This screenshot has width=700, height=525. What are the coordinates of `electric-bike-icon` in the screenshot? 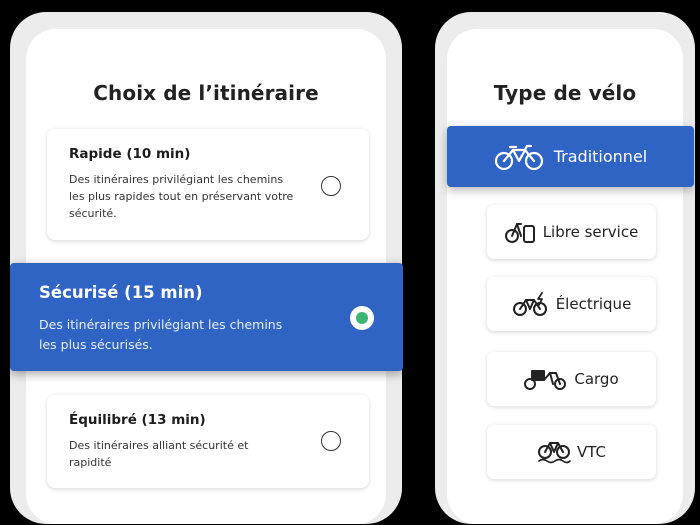 It's located at (531, 304).